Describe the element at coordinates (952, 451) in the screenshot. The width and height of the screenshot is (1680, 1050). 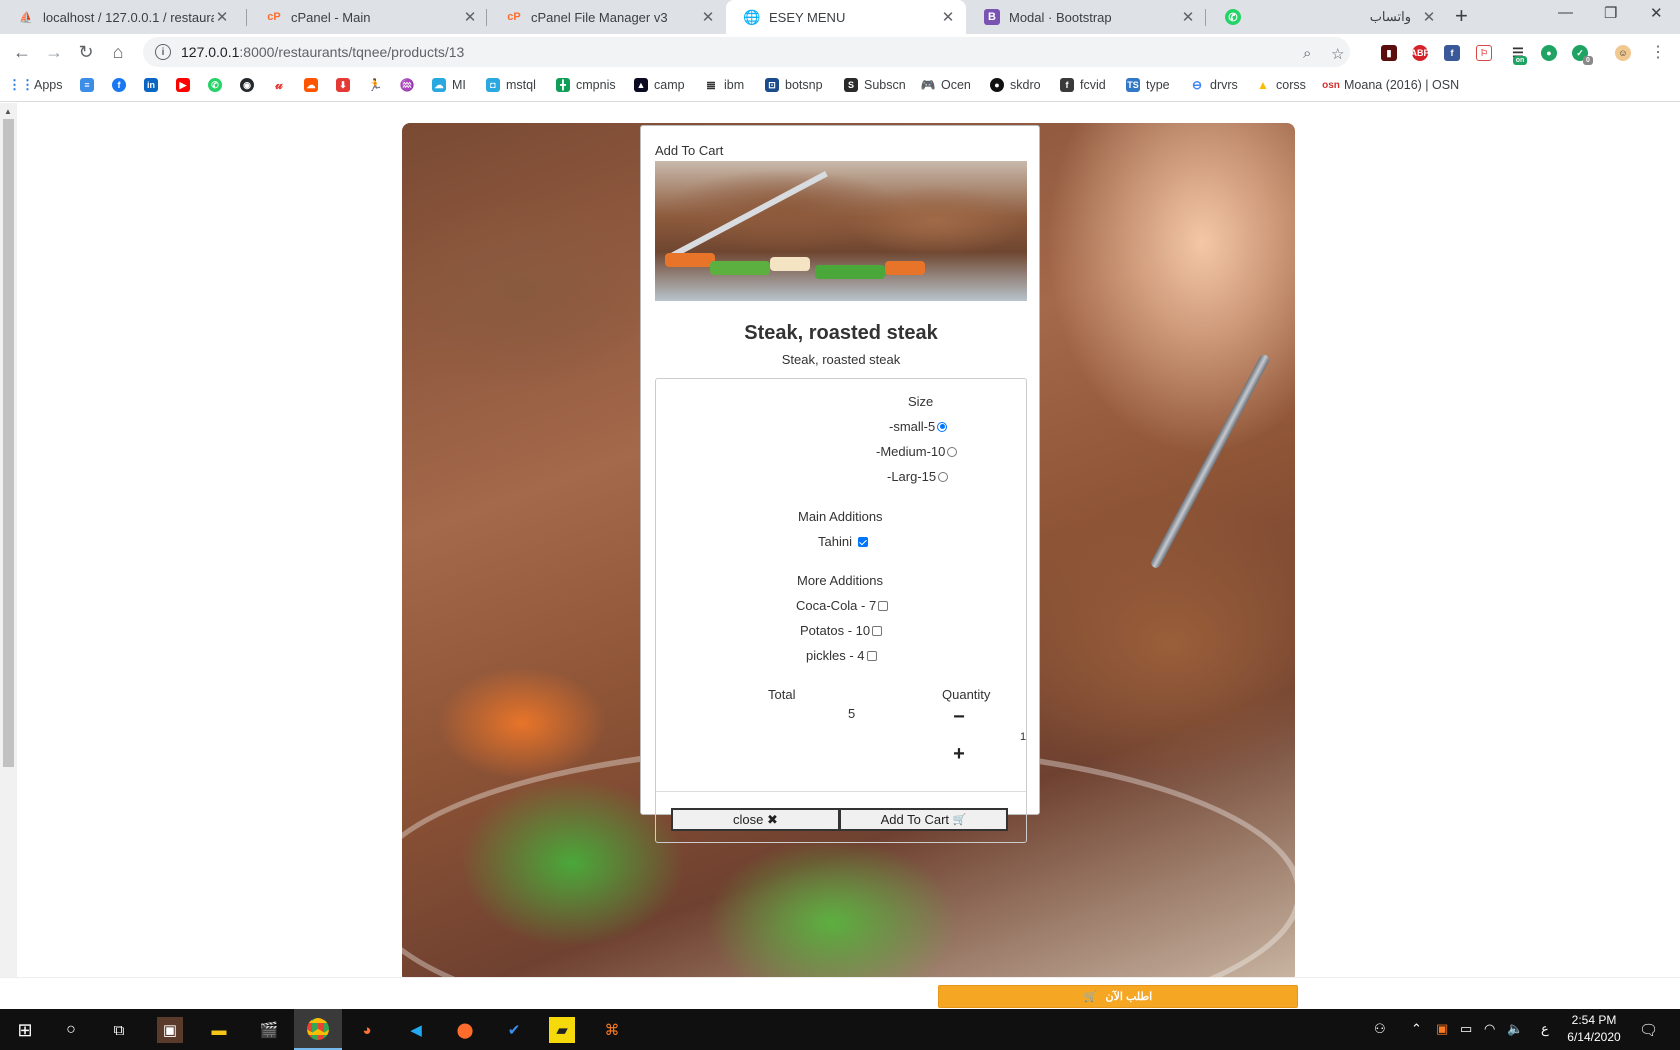
I see `size-radio-medium` at that location.